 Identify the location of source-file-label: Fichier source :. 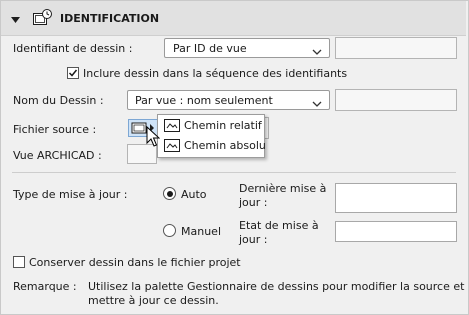
(55, 129).